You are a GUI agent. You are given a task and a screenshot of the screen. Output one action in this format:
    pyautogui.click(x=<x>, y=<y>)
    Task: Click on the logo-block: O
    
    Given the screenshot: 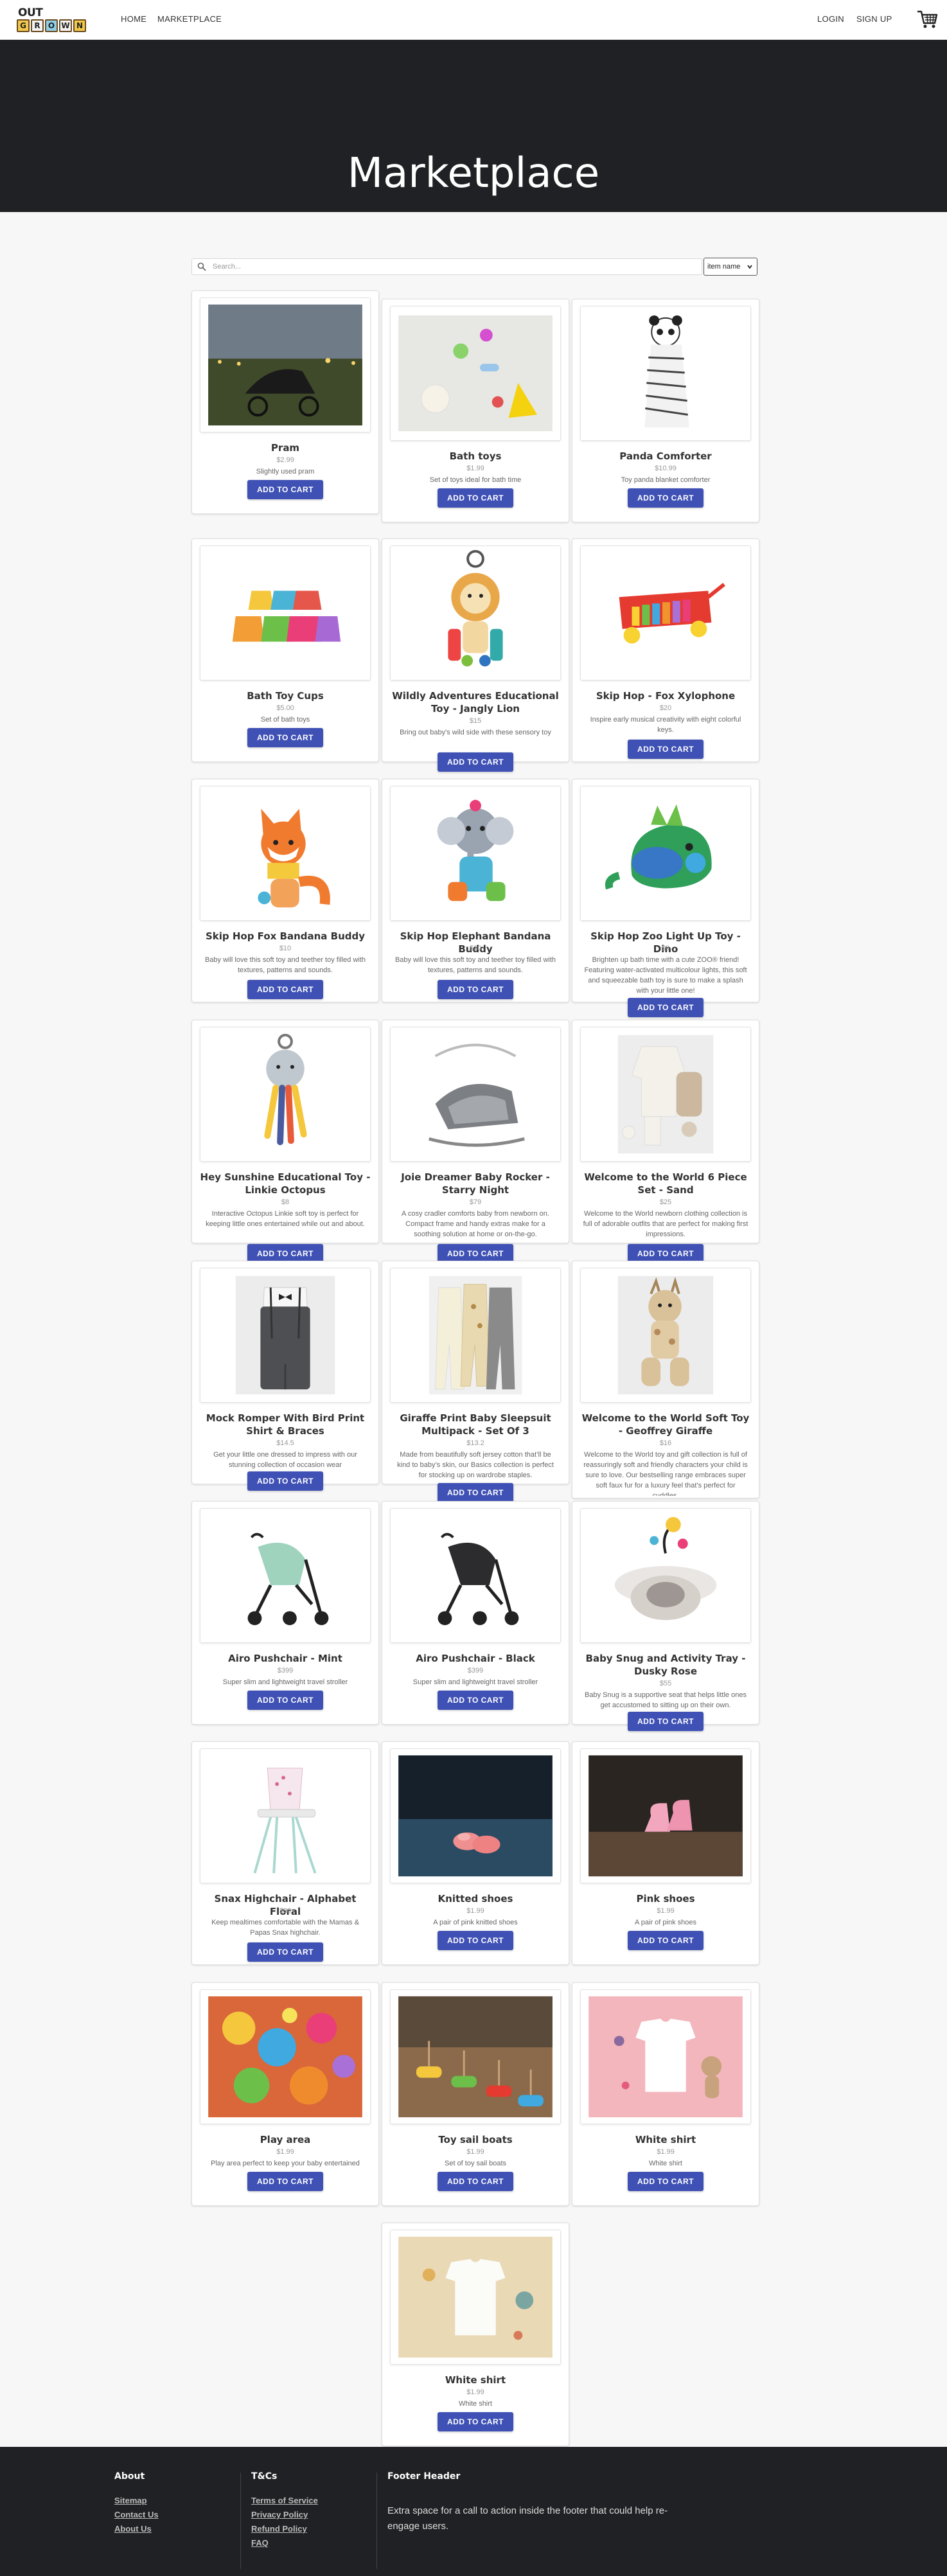 What is the action you would take?
    pyautogui.click(x=51, y=26)
    